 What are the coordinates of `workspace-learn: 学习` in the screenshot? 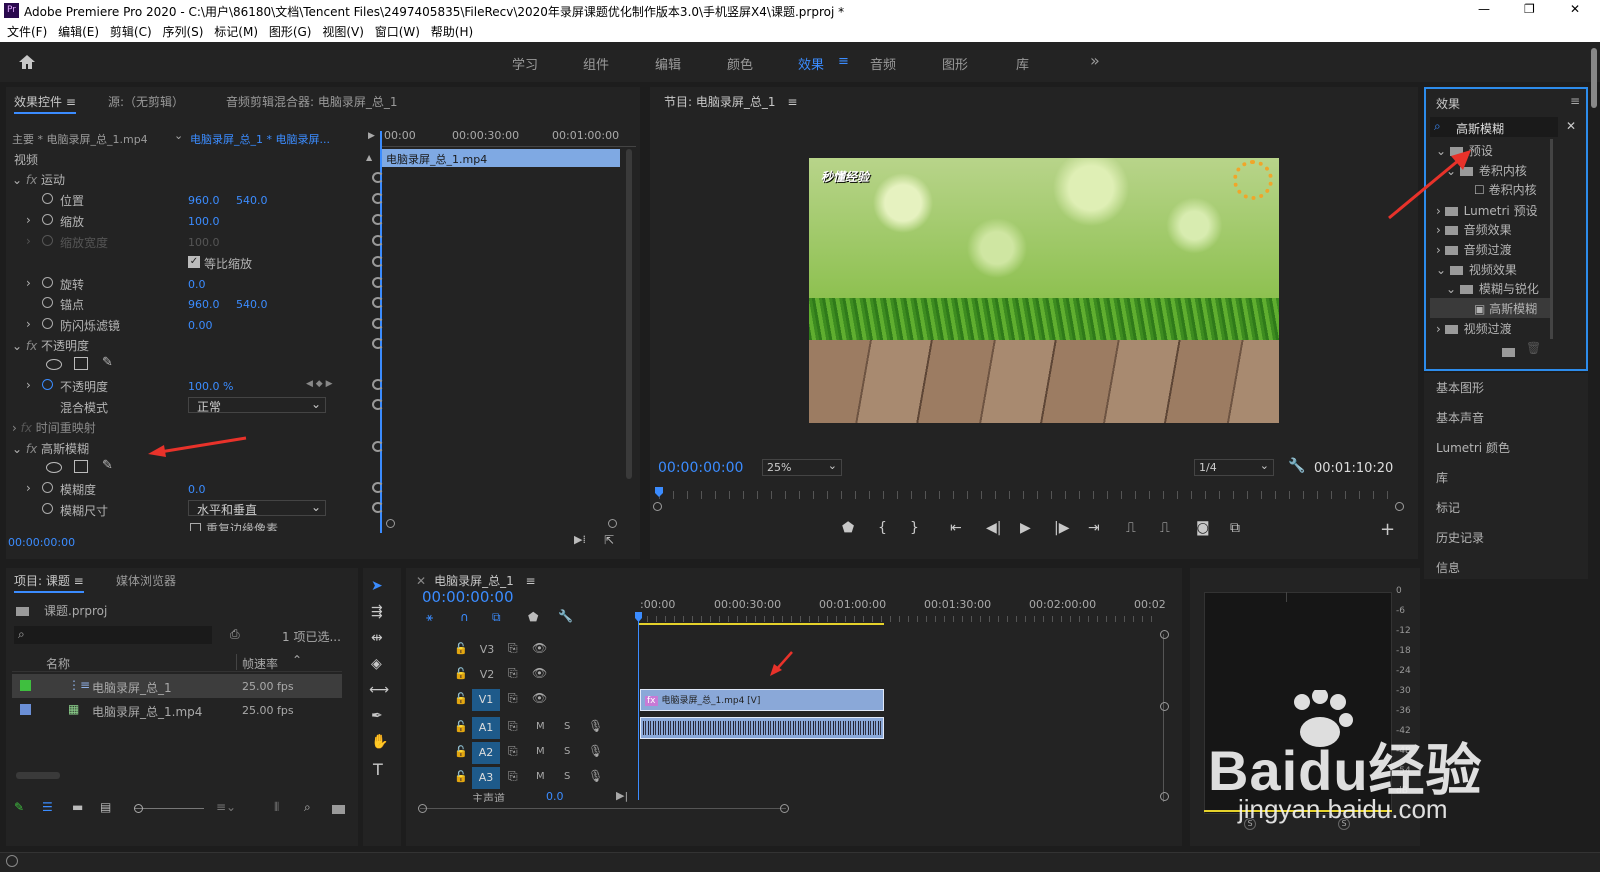 It's located at (525, 63).